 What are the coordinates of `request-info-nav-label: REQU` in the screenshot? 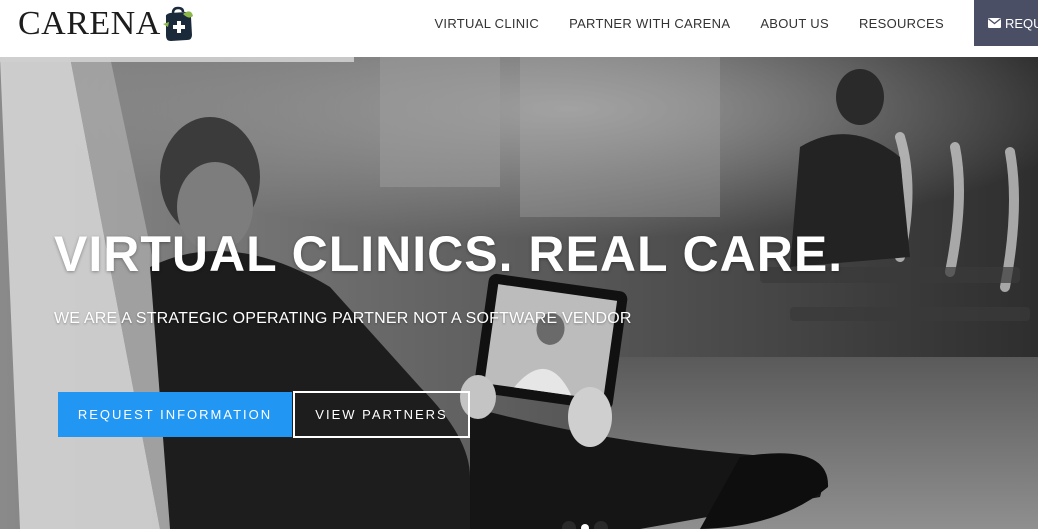 It's located at (1021, 23).